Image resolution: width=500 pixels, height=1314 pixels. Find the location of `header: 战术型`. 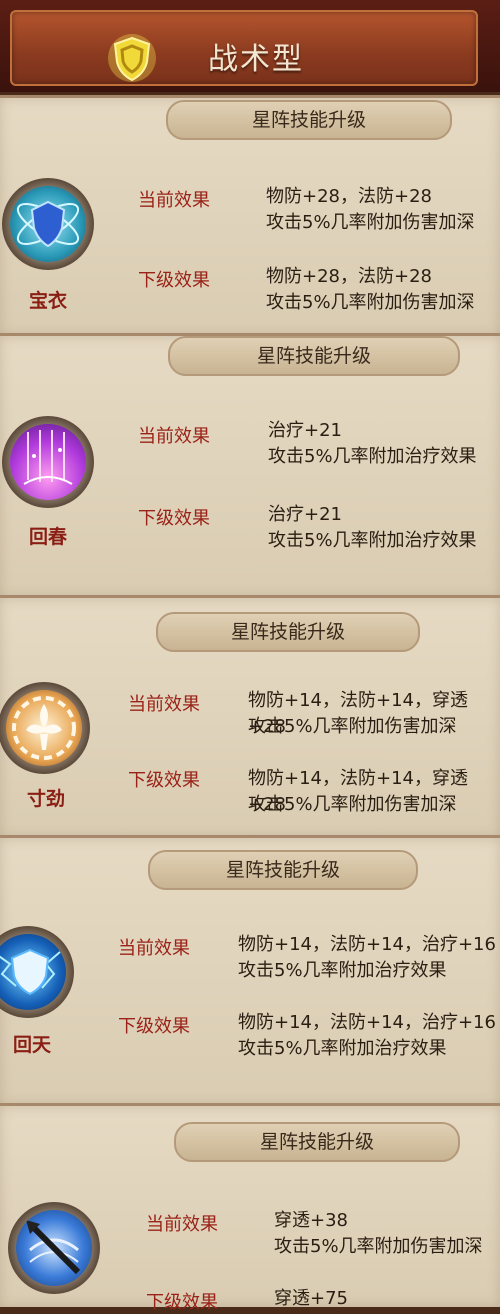

header: 战术型 is located at coordinates (250, 46).